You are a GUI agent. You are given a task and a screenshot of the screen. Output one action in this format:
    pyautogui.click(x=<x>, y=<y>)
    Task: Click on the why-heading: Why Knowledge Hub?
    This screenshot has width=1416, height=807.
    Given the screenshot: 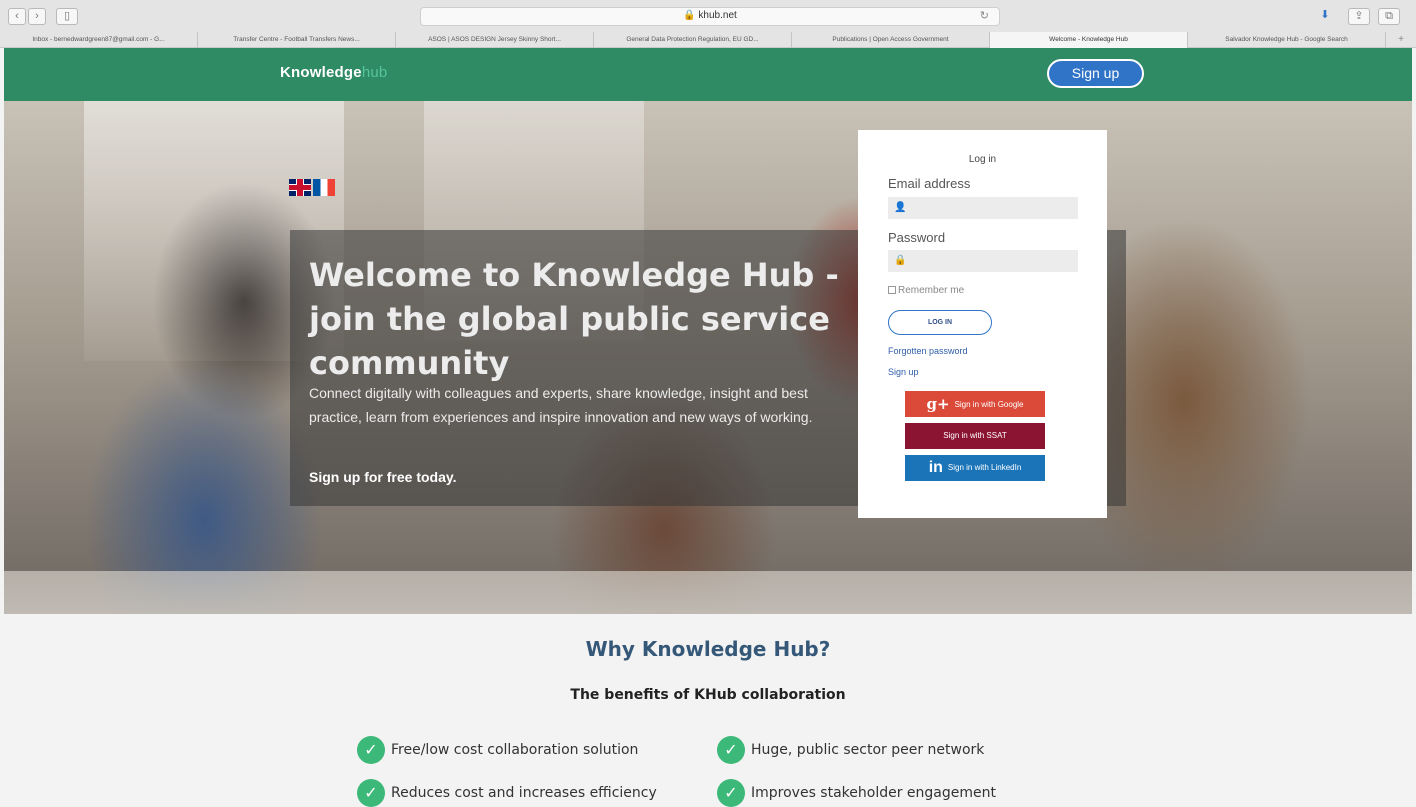 What is the action you would take?
    pyautogui.click(x=708, y=649)
    